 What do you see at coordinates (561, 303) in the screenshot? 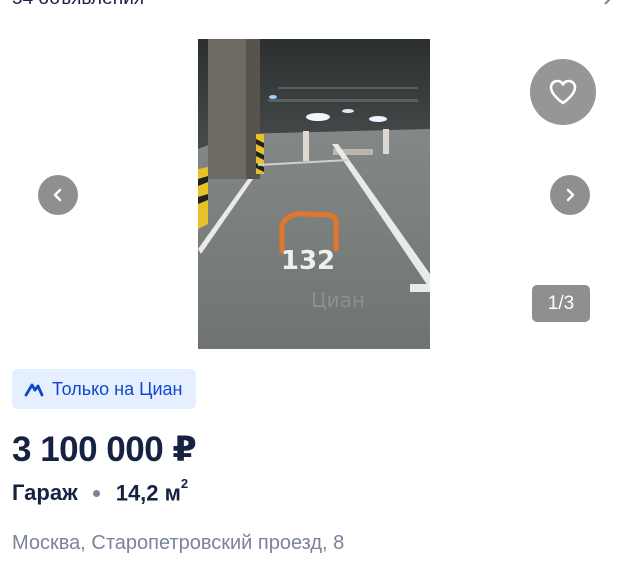
I see `photo-counter: 1/3` at bounding box center [561, 303].